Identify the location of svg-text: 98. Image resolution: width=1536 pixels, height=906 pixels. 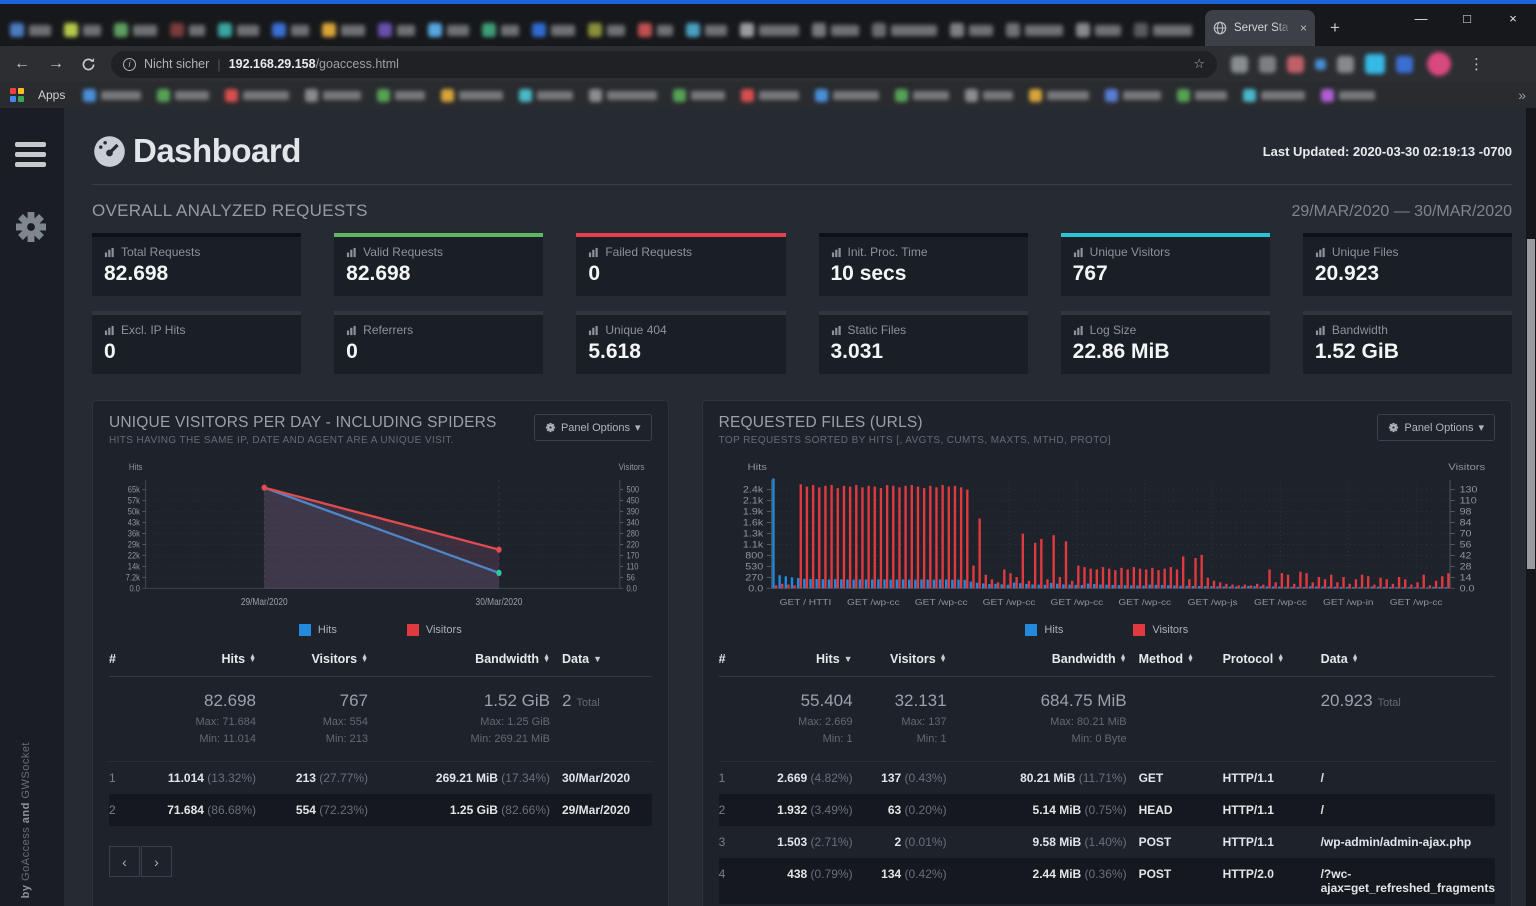
(1465, 512).